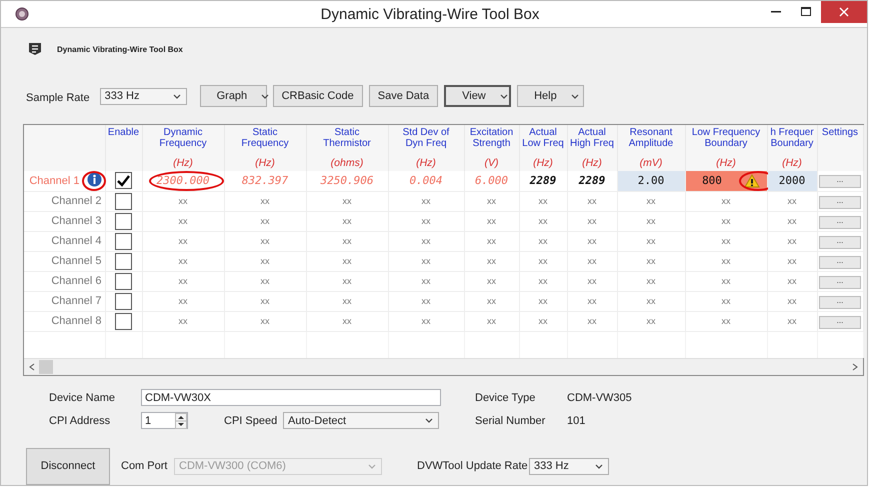  Describe the element at coordinates (806, 12) in the screenshot. I see `maximize-icon` at that location.